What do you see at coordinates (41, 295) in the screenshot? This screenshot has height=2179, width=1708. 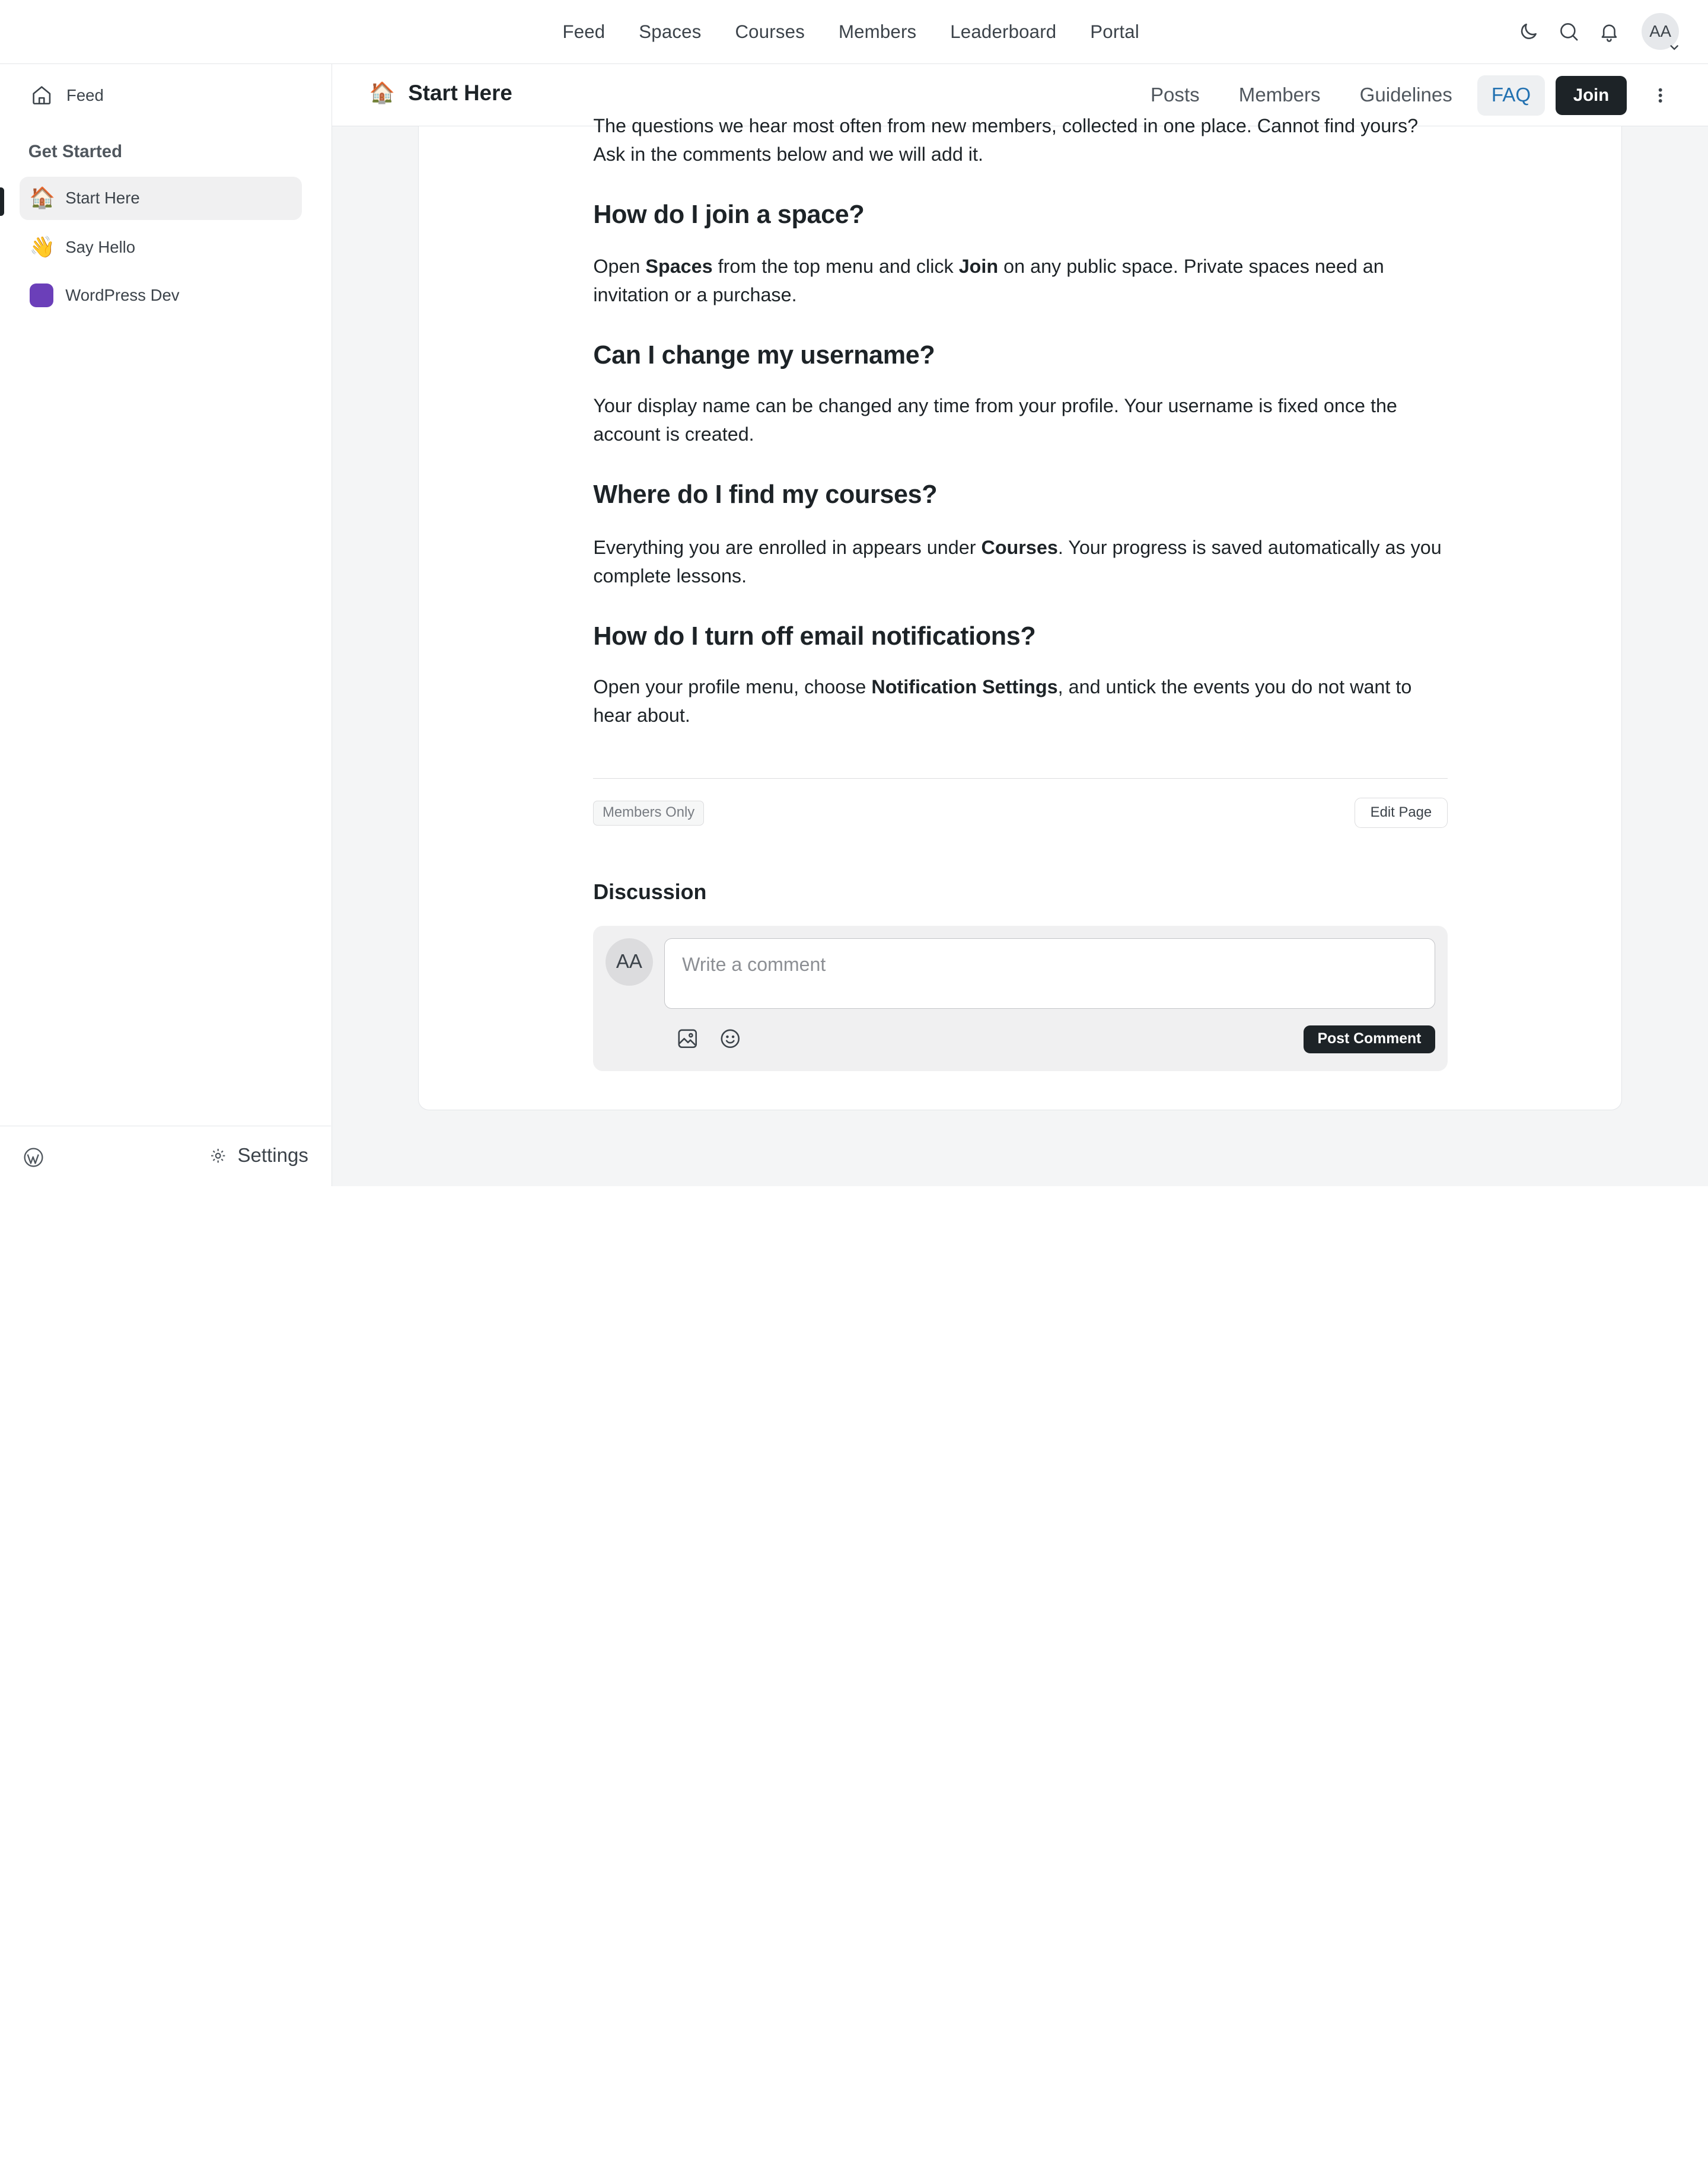 I see `space-color-icon` at bounding box center [41, 295].